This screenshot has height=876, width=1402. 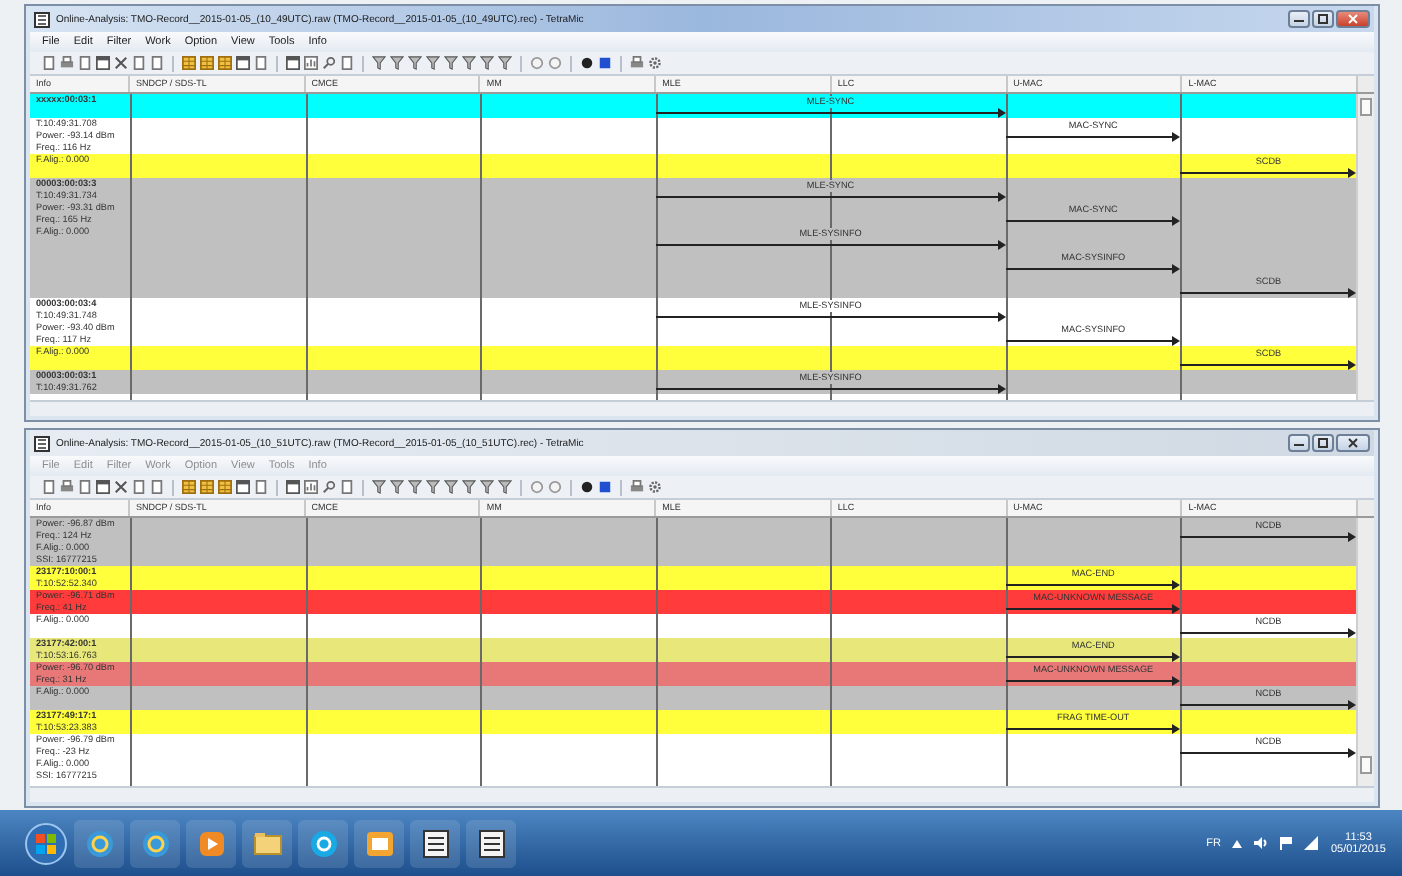 What do you see at coordinates (267, 843) in the screenshot?
I see `folder-icon` at bounding box center [267, 843].